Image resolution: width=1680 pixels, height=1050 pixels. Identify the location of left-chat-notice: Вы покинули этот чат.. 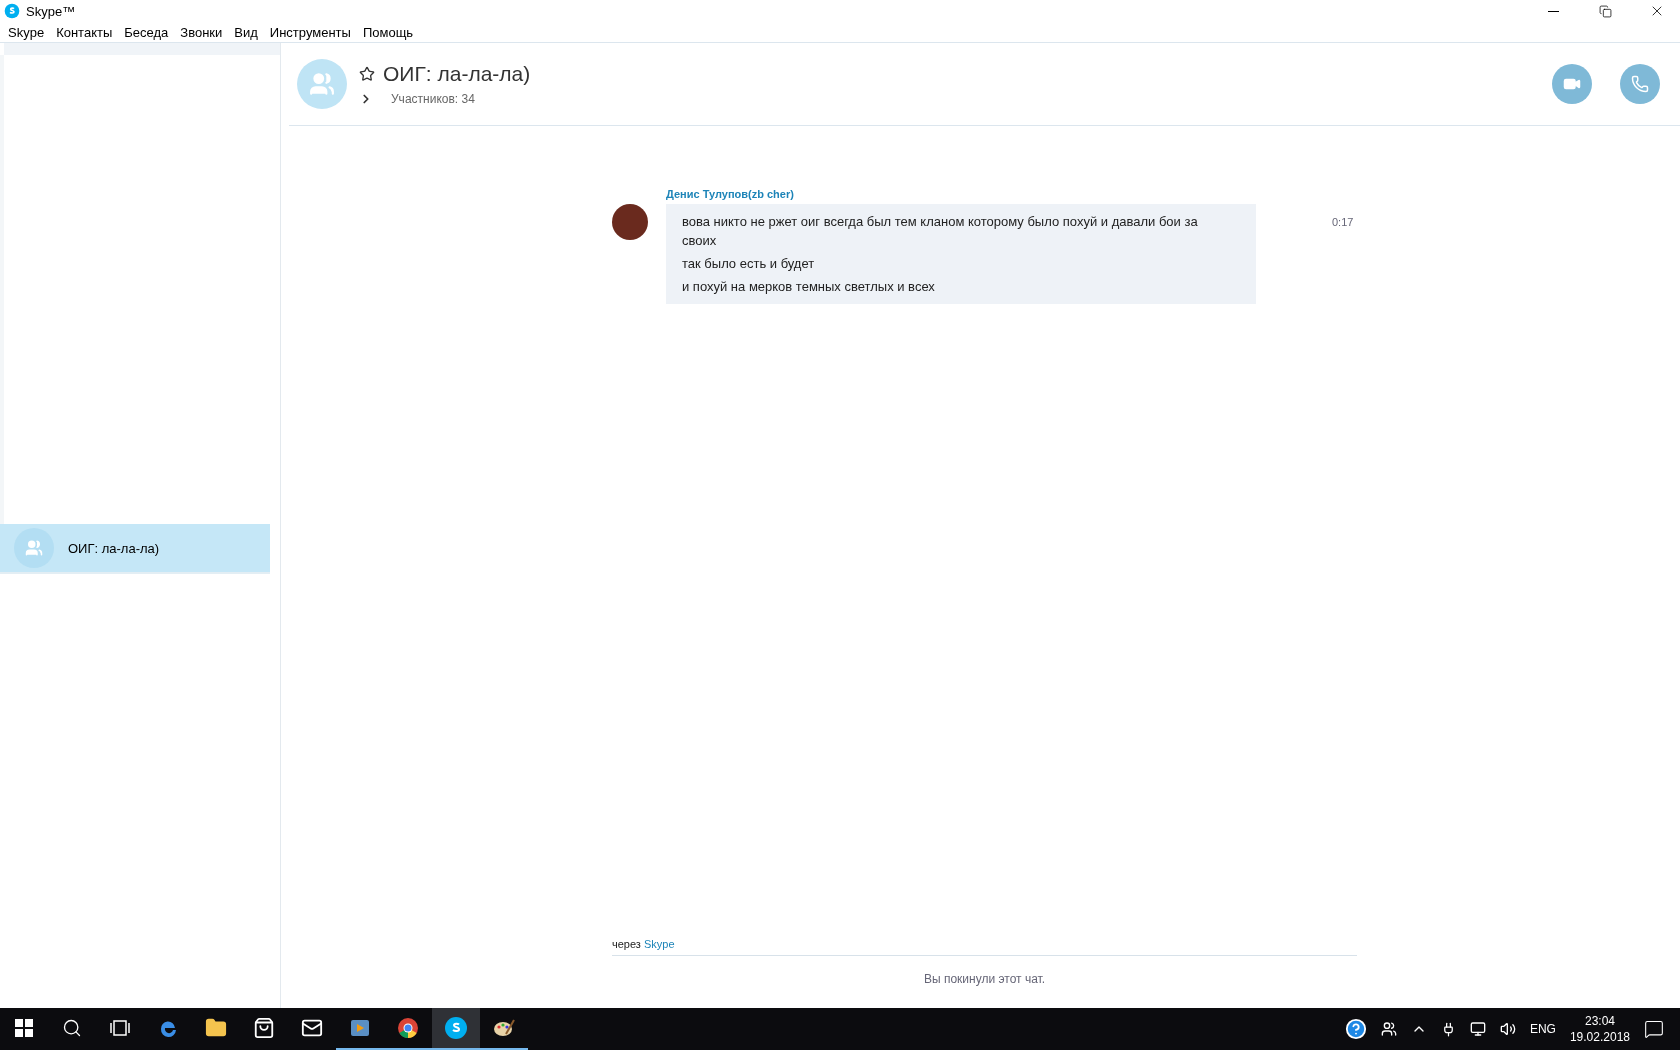
(984, 979).